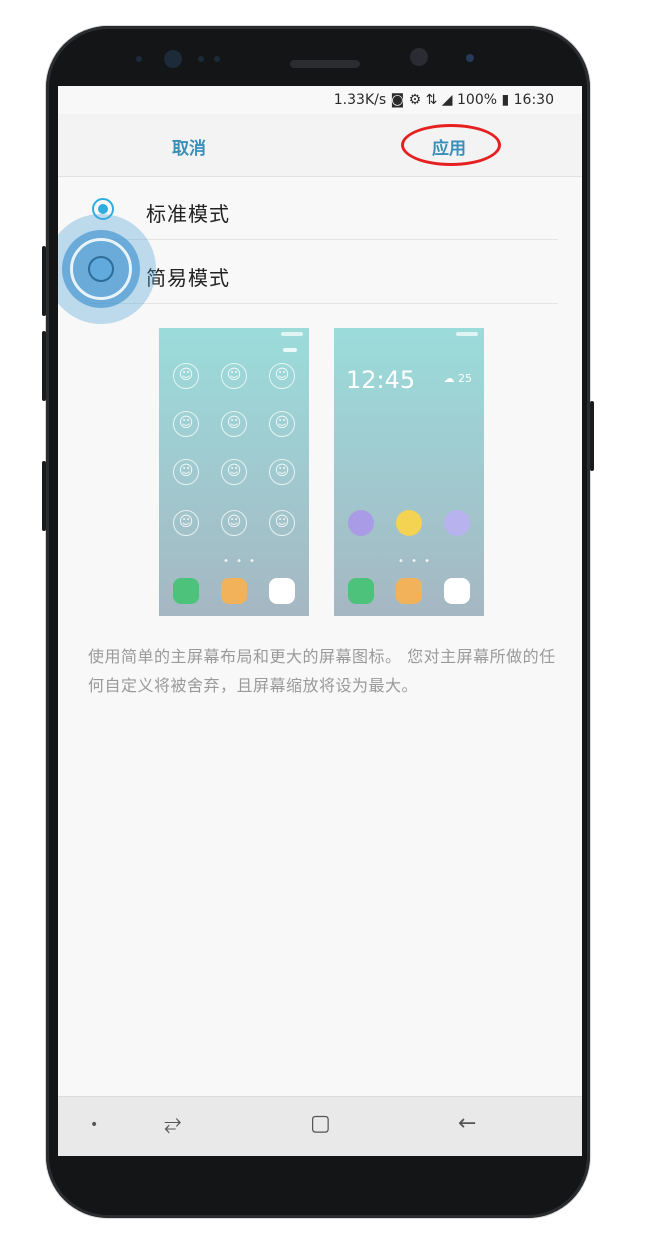 The image size is (650, 1237). What do you see at coordinates (320, 145) in the screenshot?
I see `action-bar: 取消 应用` at bounding box center [320, 145].